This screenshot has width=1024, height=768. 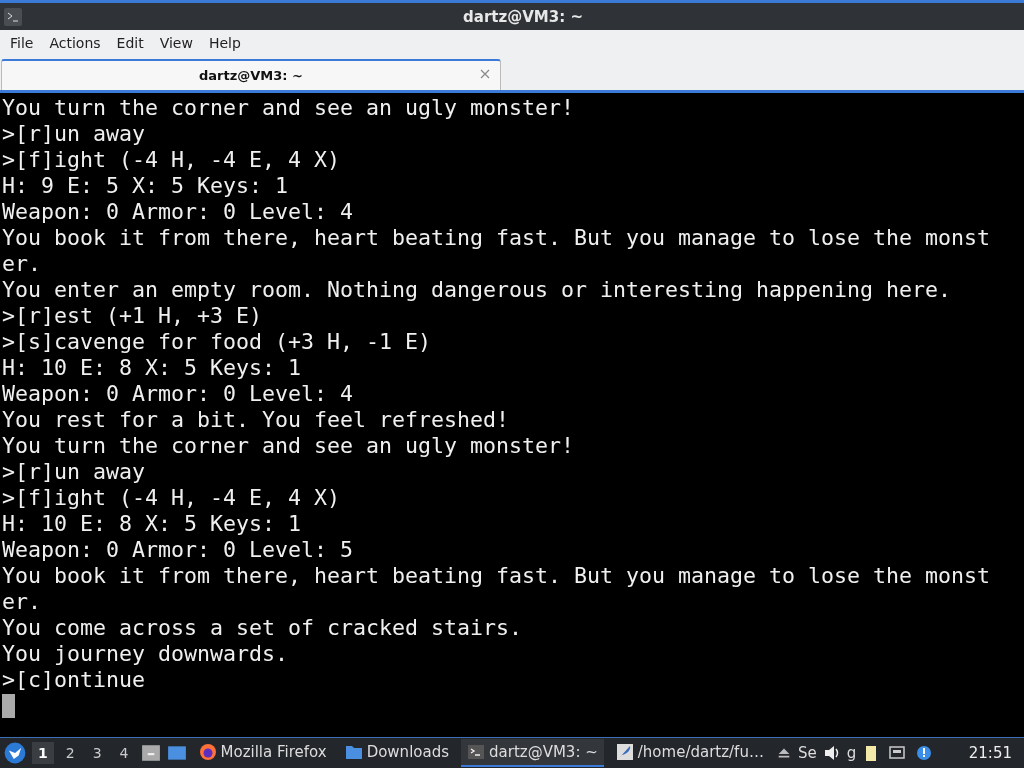 I want to click on terminal-tab: dartz@VM3: ~, so click(x=251, y=74).